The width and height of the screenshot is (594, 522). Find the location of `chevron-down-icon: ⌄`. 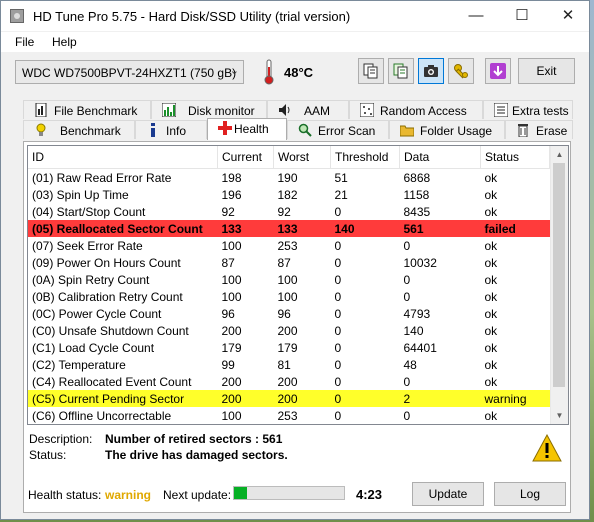

chevron-down-icon: ⌄ is located at coordinates (234, 71).